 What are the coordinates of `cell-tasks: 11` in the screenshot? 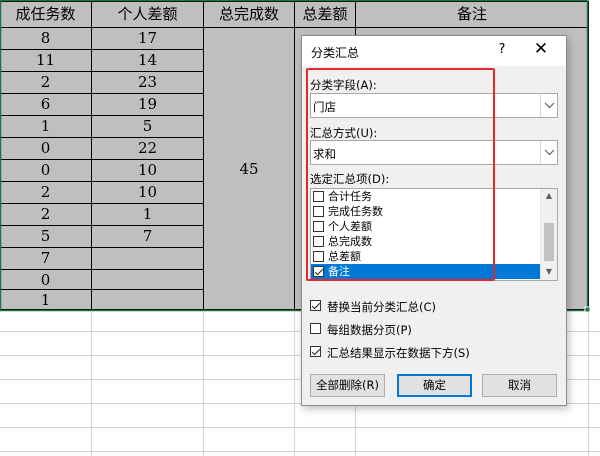 It's located at (45, 60).